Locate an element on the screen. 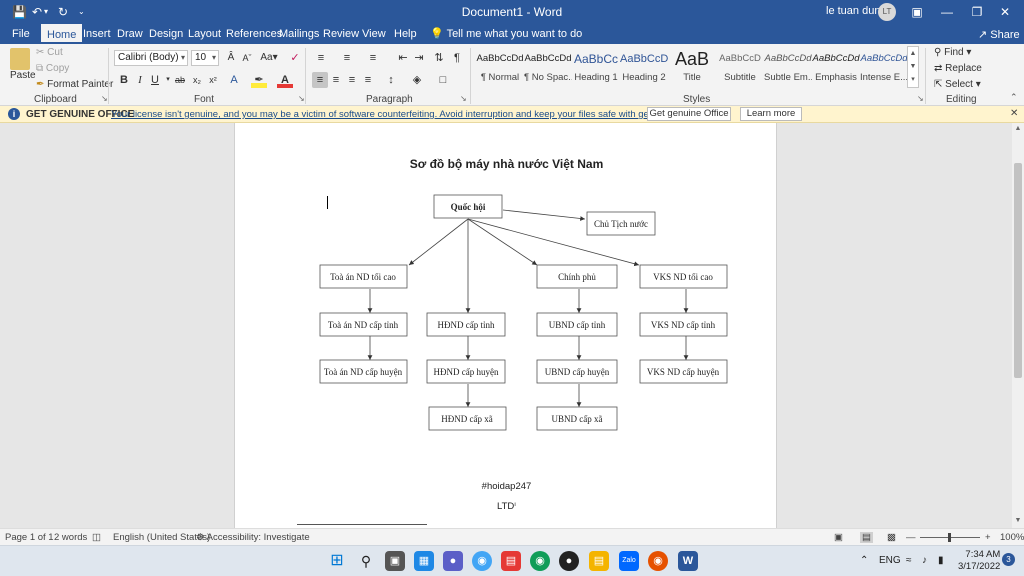  bold-icon: B is located at coordinates (124, 80).